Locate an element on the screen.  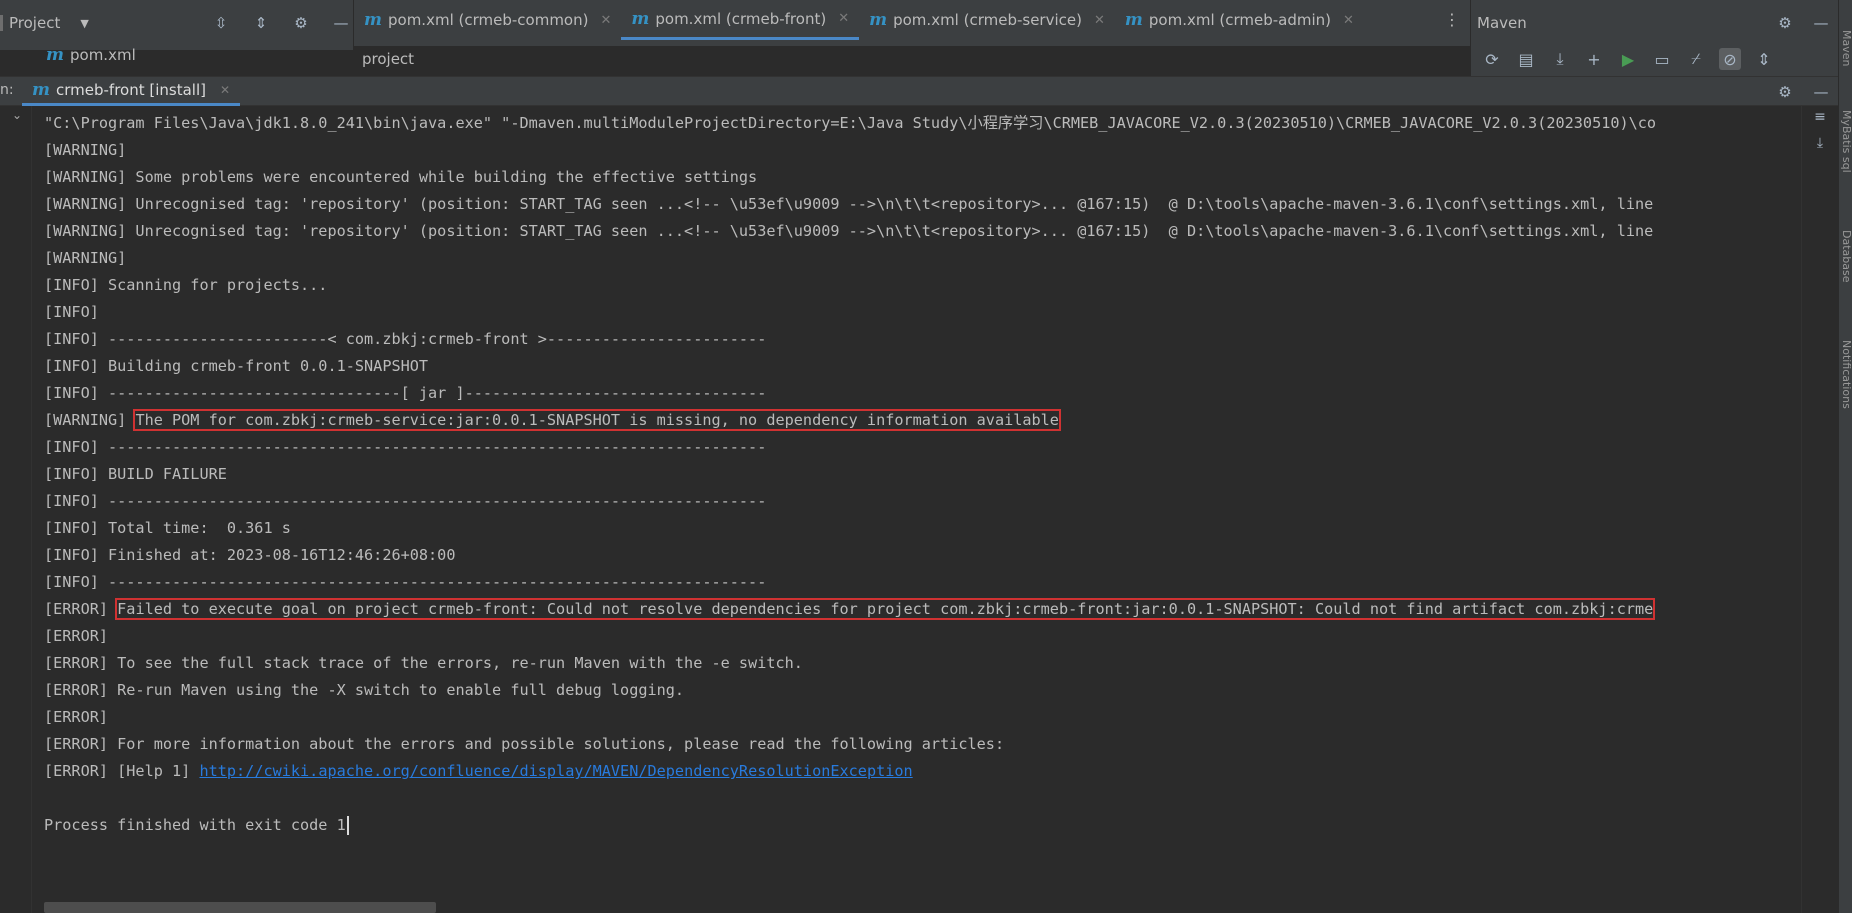
scroll-to-end-icon: ⤓ is located at coordinates (1820, 143).